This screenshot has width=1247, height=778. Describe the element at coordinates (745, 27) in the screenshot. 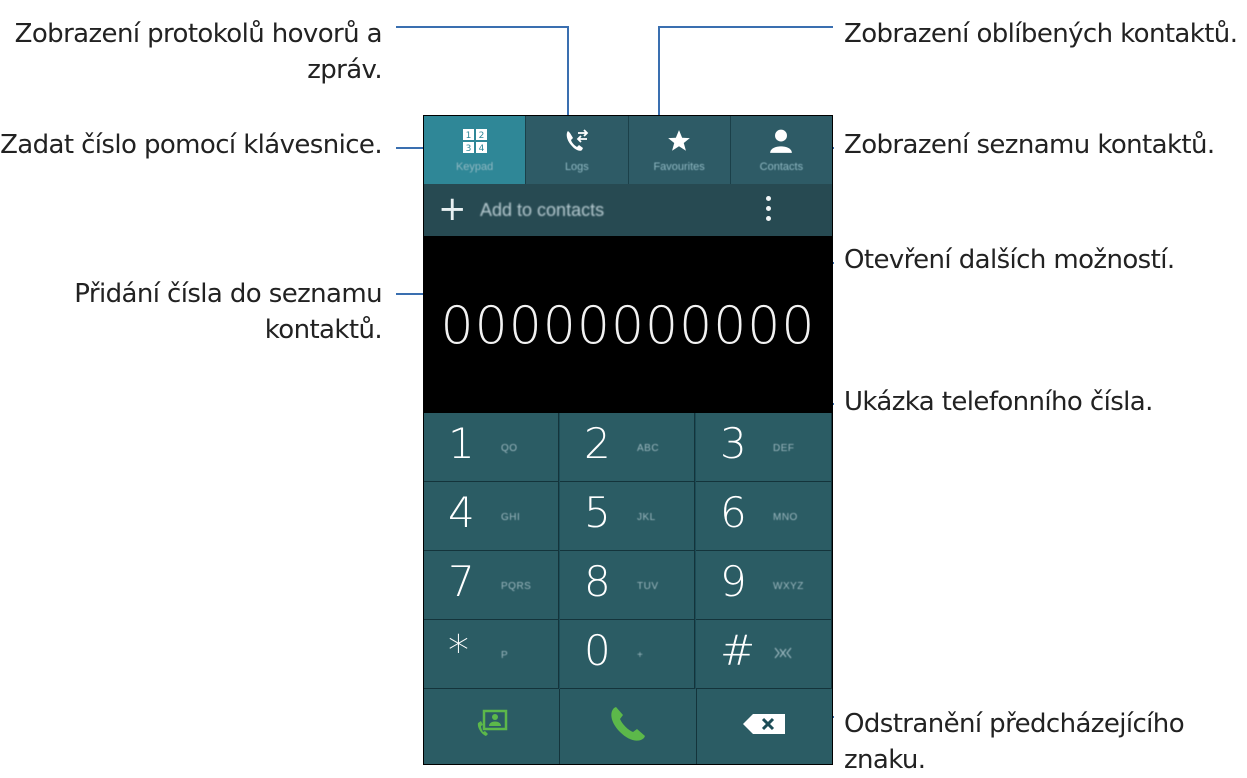

I see `leader-fav-h` at that location.